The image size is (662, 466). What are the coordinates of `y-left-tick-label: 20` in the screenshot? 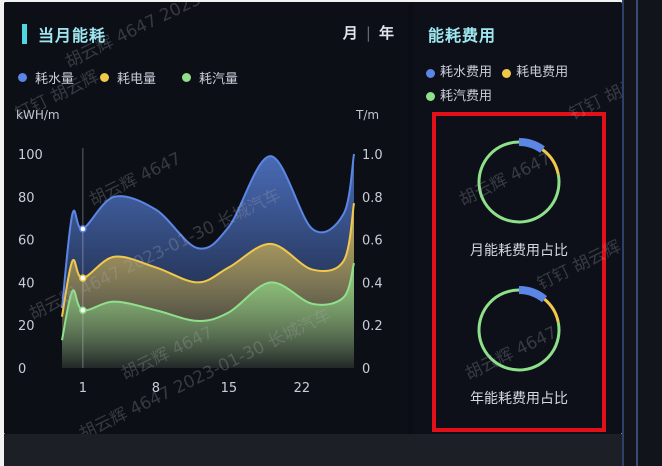 It's located at (26, 326).